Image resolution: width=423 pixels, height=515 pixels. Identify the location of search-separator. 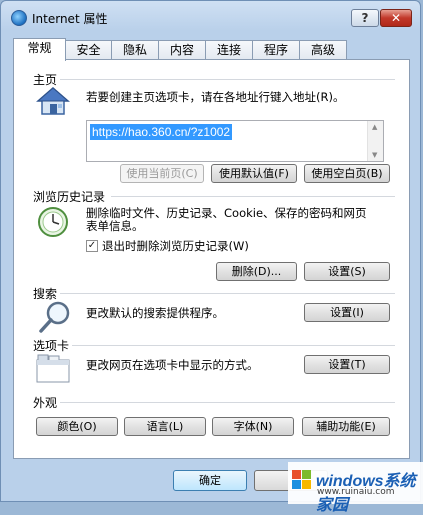
(227, 293).